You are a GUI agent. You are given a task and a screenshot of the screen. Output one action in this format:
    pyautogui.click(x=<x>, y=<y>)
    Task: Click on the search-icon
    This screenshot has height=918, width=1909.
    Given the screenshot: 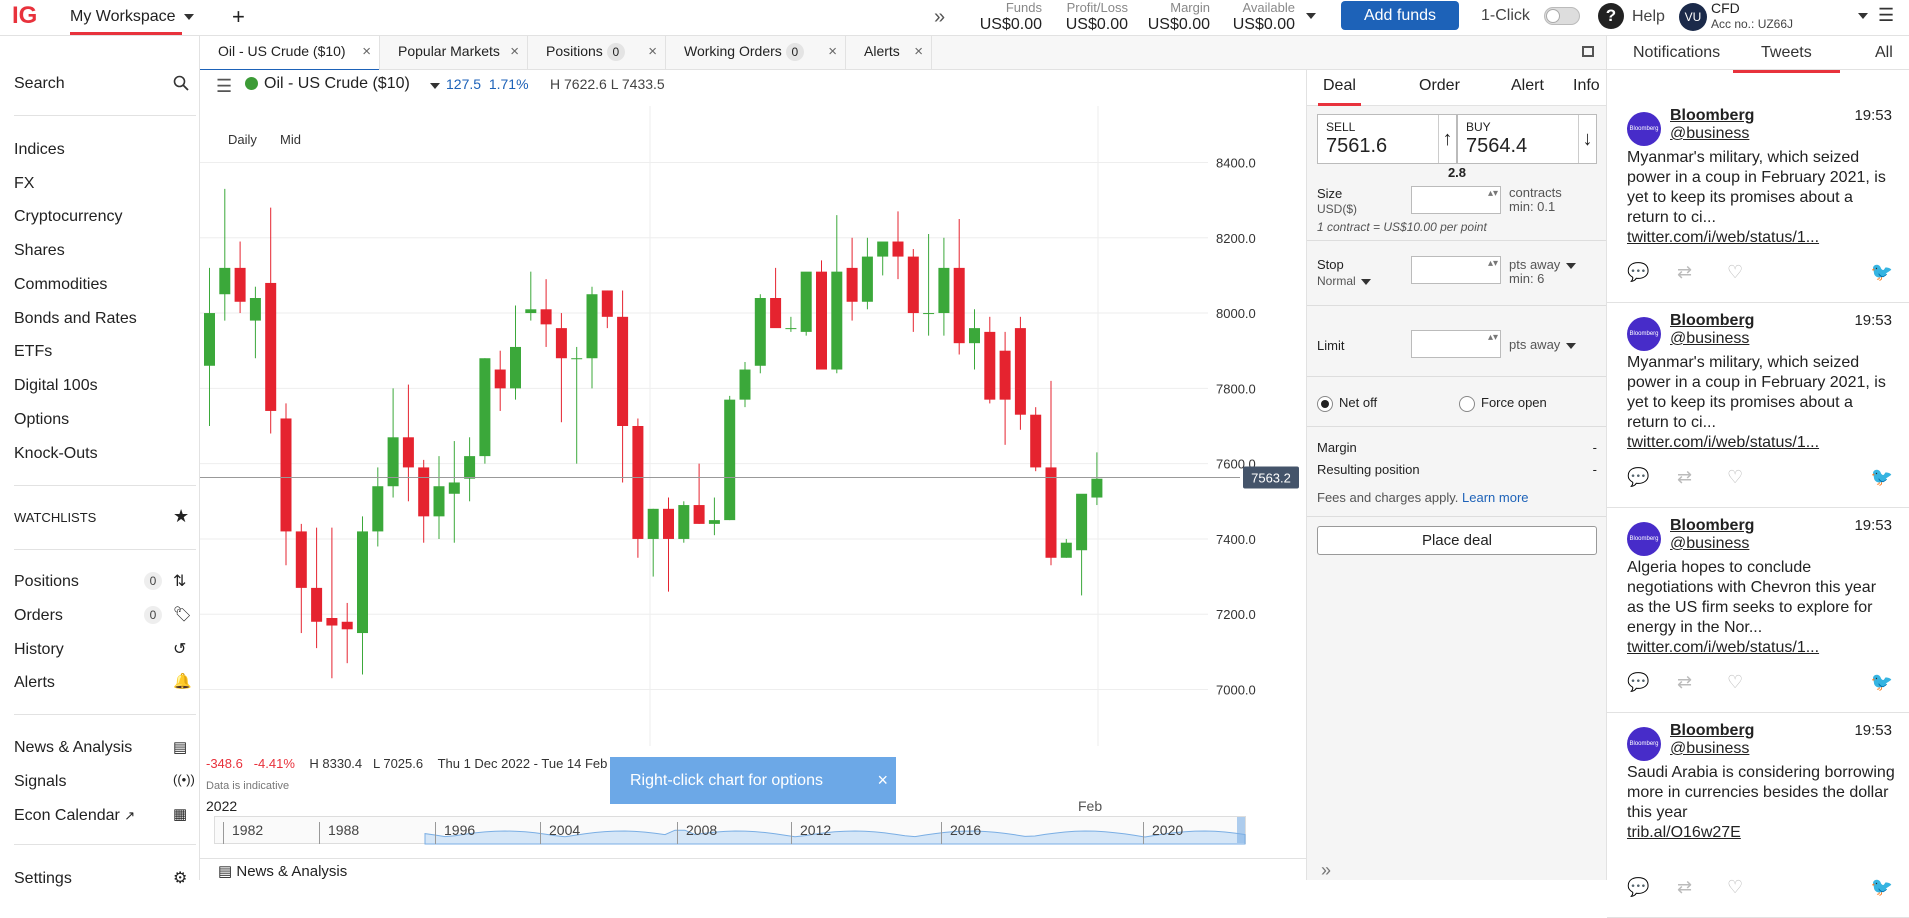 What is the action you would take?
    pyautogui.click(x=181, y=83)
    